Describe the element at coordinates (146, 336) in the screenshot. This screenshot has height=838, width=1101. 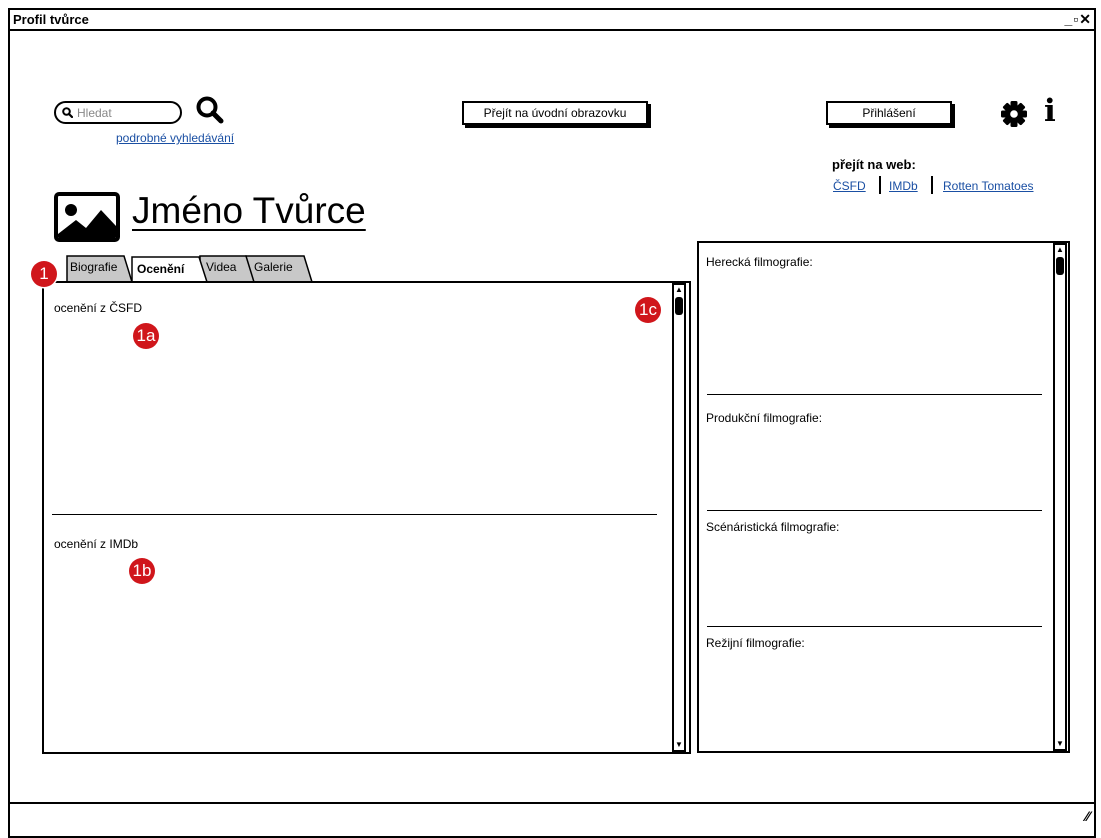
I see `annotation-marker-1a: 1a` at that location.